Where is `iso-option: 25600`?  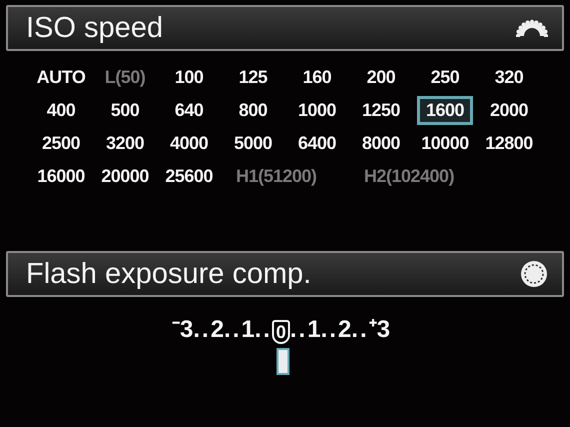 iso-option: 25600 is located at coordinates (189, 176).